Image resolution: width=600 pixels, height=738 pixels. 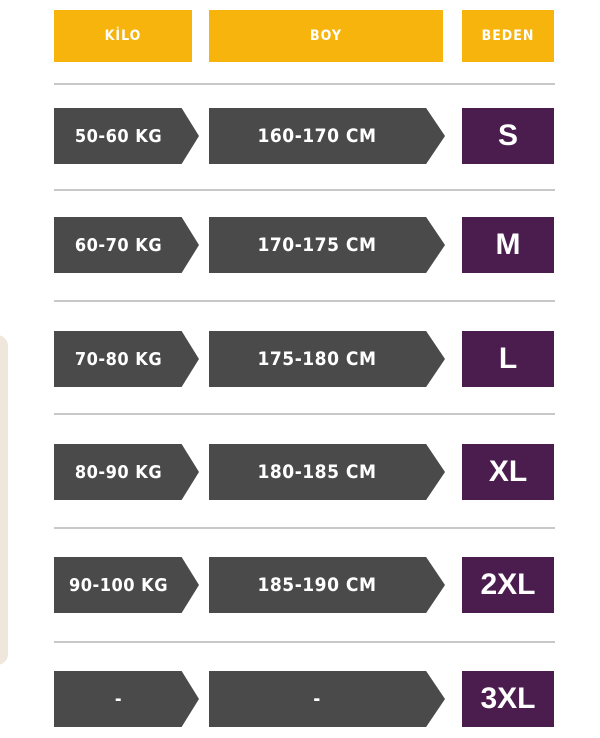 I want to click on kilo-cell: 90-100 KG, so click(x=126, y=585).